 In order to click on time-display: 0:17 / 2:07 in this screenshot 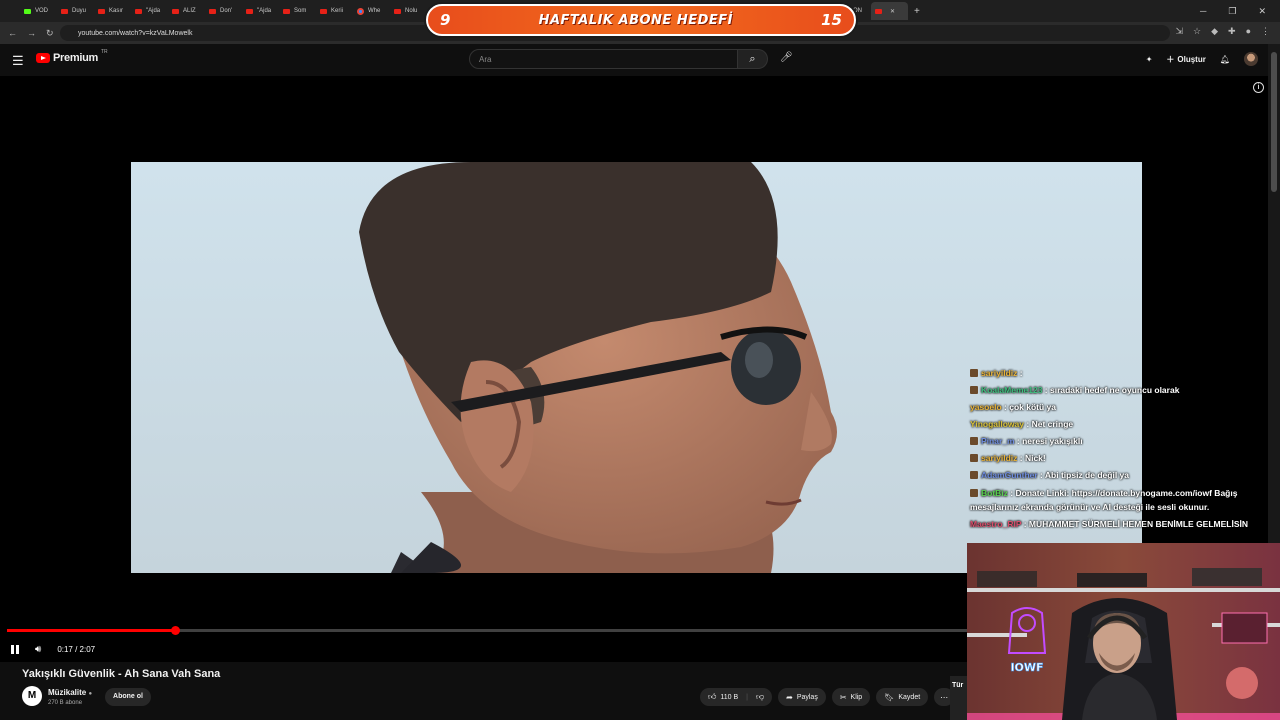, I will do `click(76, 649)`.